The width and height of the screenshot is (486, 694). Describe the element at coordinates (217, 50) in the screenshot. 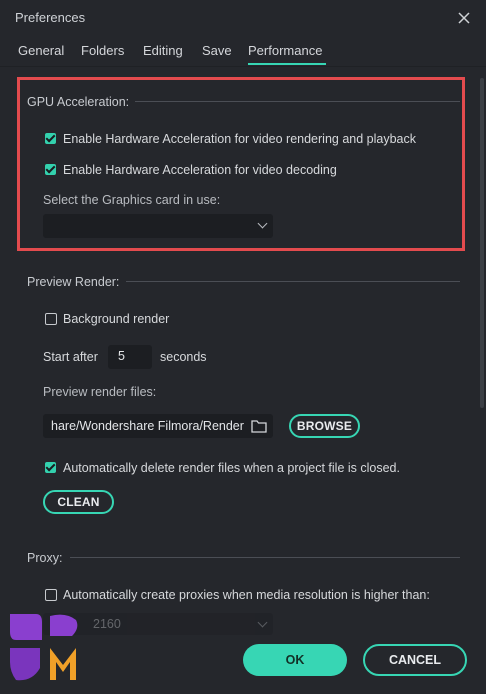

I see `tab-save: Save` at that location.